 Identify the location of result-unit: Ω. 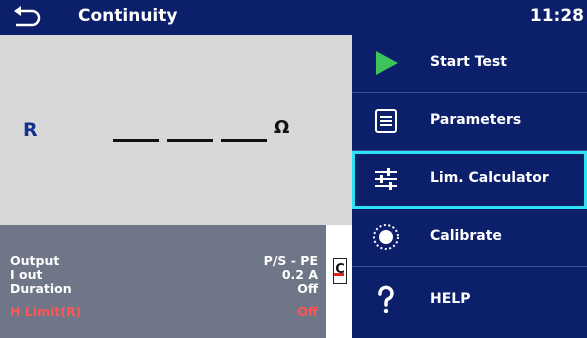
(282, 127).